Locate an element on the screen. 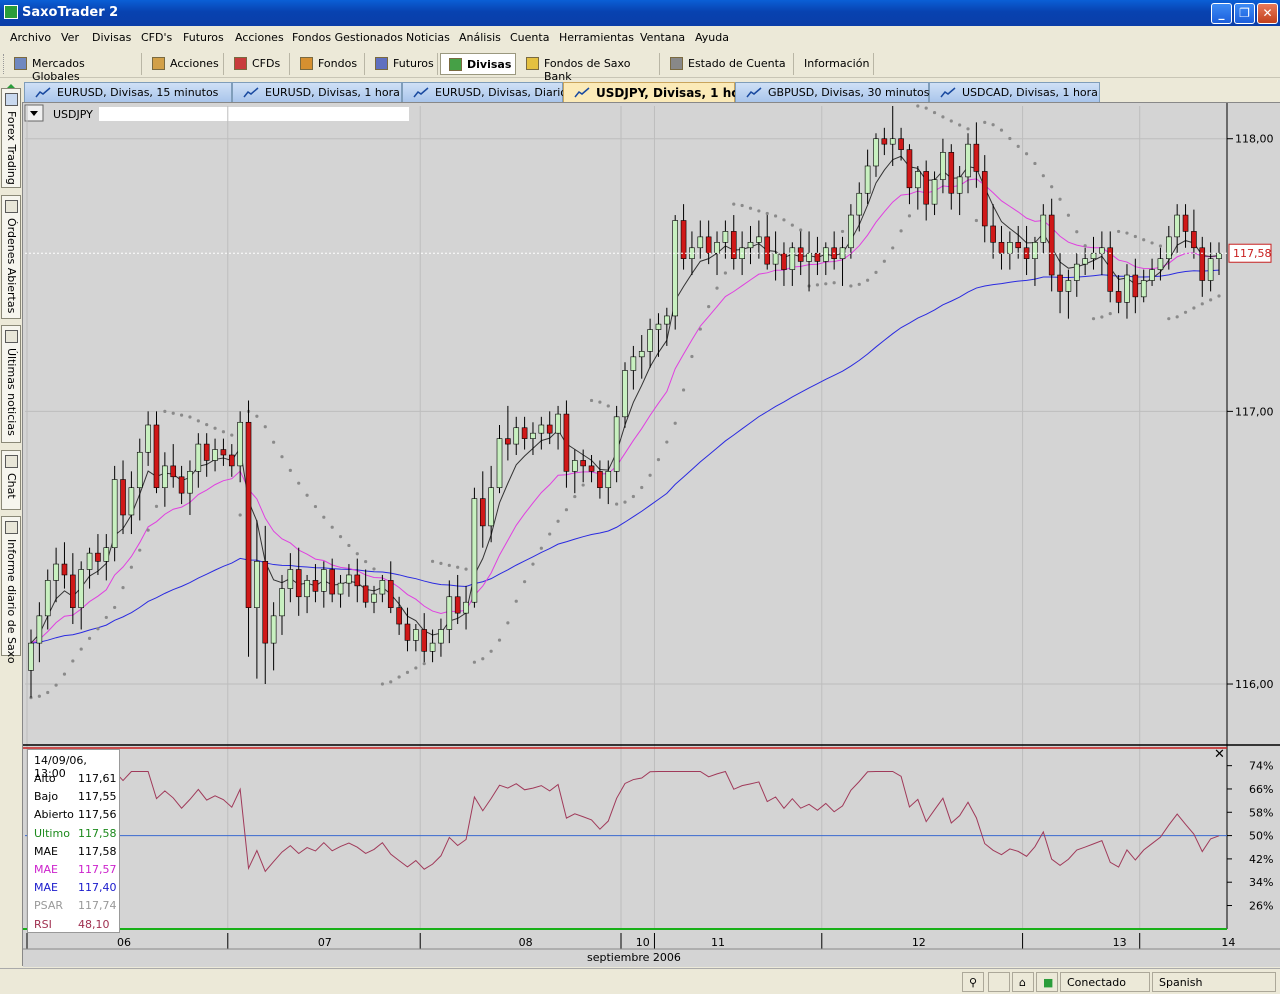 This screenshot has height=994, width=1280. menu-cfds: CFD's is located at coordinates (156, 37).